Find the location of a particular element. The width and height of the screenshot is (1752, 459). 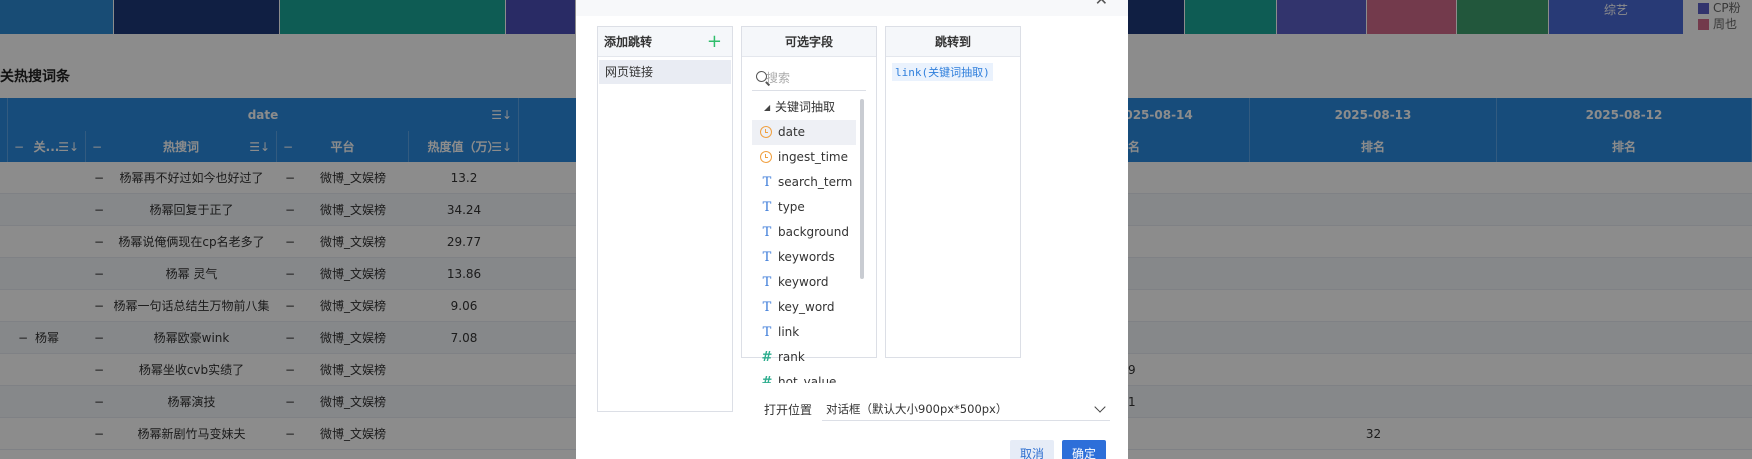

field-item-date: date is located at coordinates (804, 132).